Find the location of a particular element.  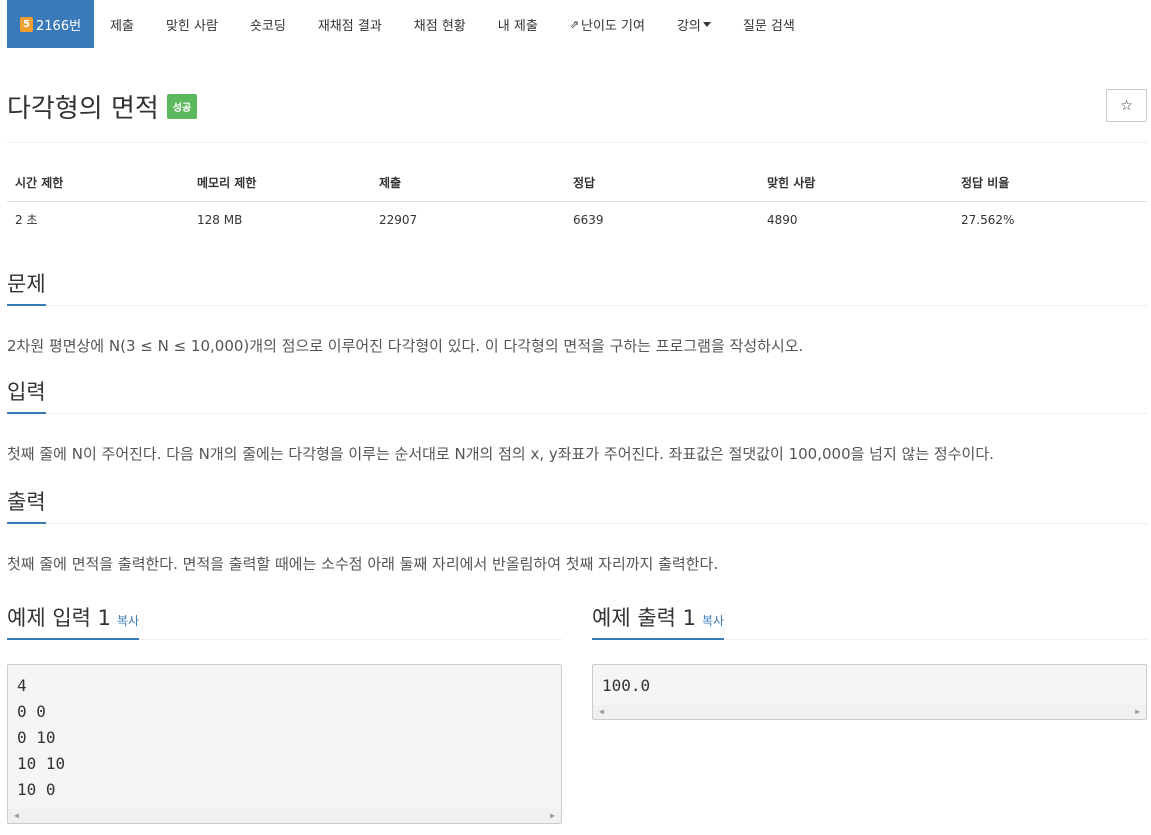

favorite-button: ☆ is located at coordinates (1126, 105).